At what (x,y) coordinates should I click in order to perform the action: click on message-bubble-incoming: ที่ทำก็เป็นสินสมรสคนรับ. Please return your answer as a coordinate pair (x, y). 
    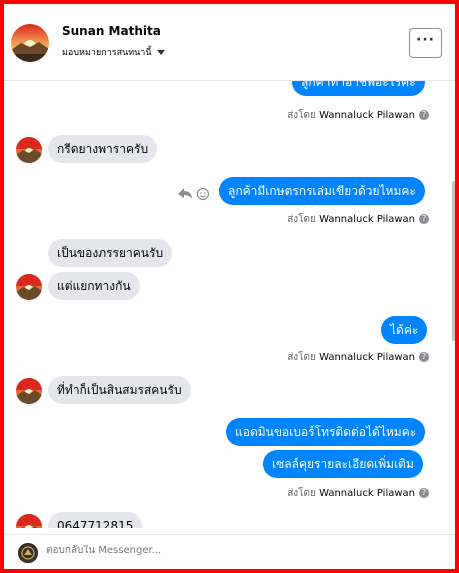
    Looking at the image, I should click on (119, 390).